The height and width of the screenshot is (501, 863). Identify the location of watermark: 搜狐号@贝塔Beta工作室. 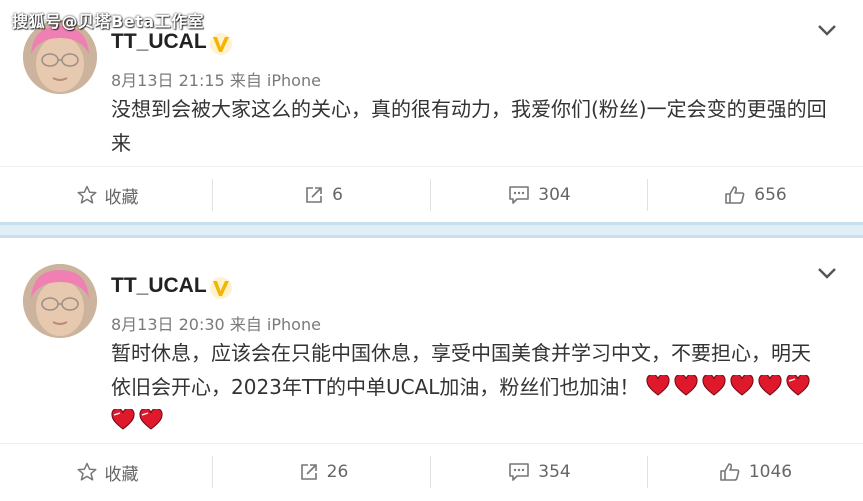
(108, 21).